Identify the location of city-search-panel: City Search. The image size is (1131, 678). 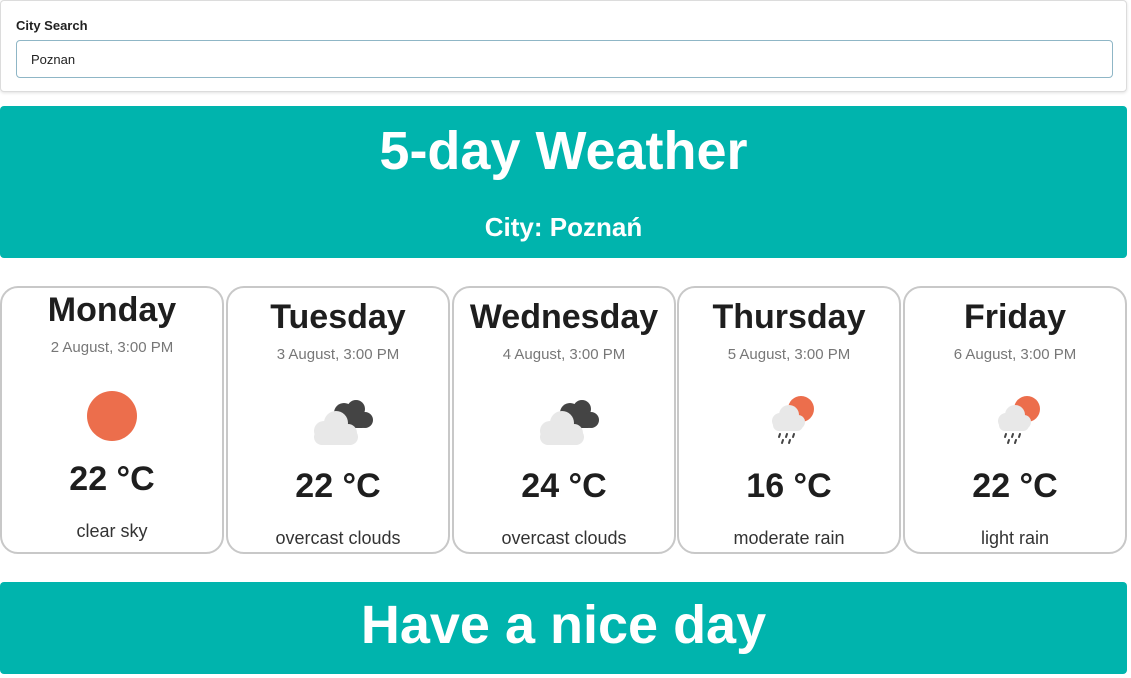
(563, 46).